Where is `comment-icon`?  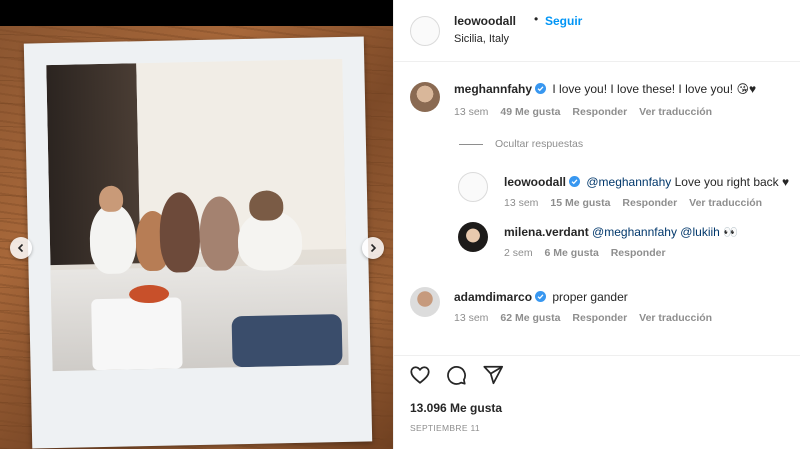 comment-icon is located at coordinates (456, 375).